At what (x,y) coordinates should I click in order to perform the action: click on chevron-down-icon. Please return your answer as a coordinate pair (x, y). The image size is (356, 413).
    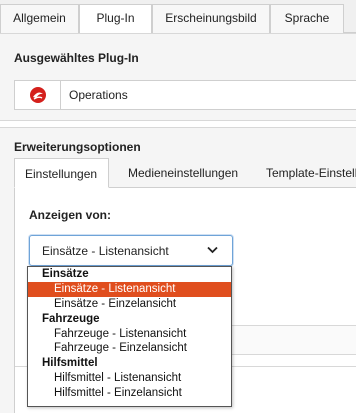
    Looking at the image, I should click on (212, 250).